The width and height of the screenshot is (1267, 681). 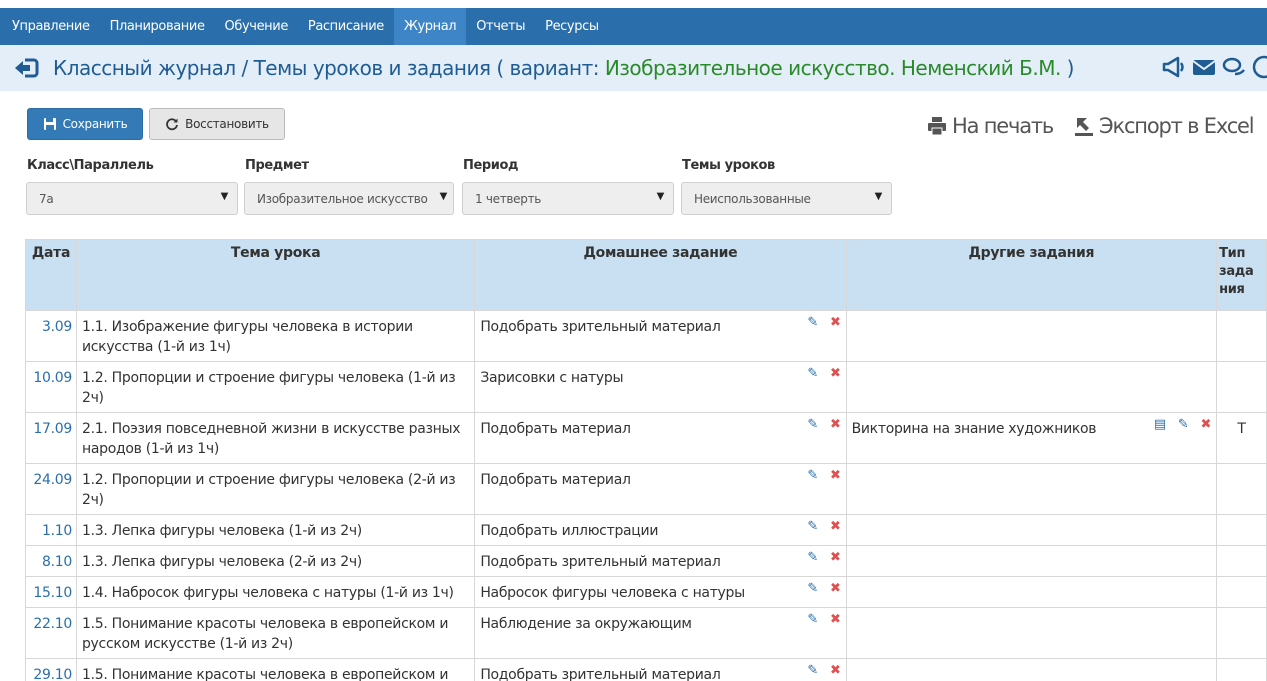 What do you see at coordinates (172, 124) in the screenshot?
I see `refresh-icon` at bounding box center [172, 124].